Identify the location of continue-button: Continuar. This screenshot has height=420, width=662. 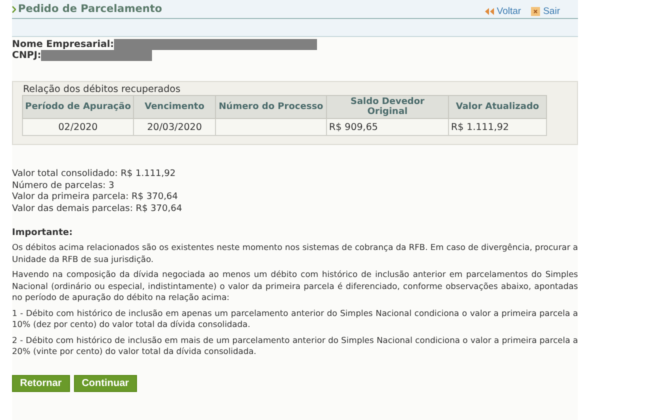
(105, 383).